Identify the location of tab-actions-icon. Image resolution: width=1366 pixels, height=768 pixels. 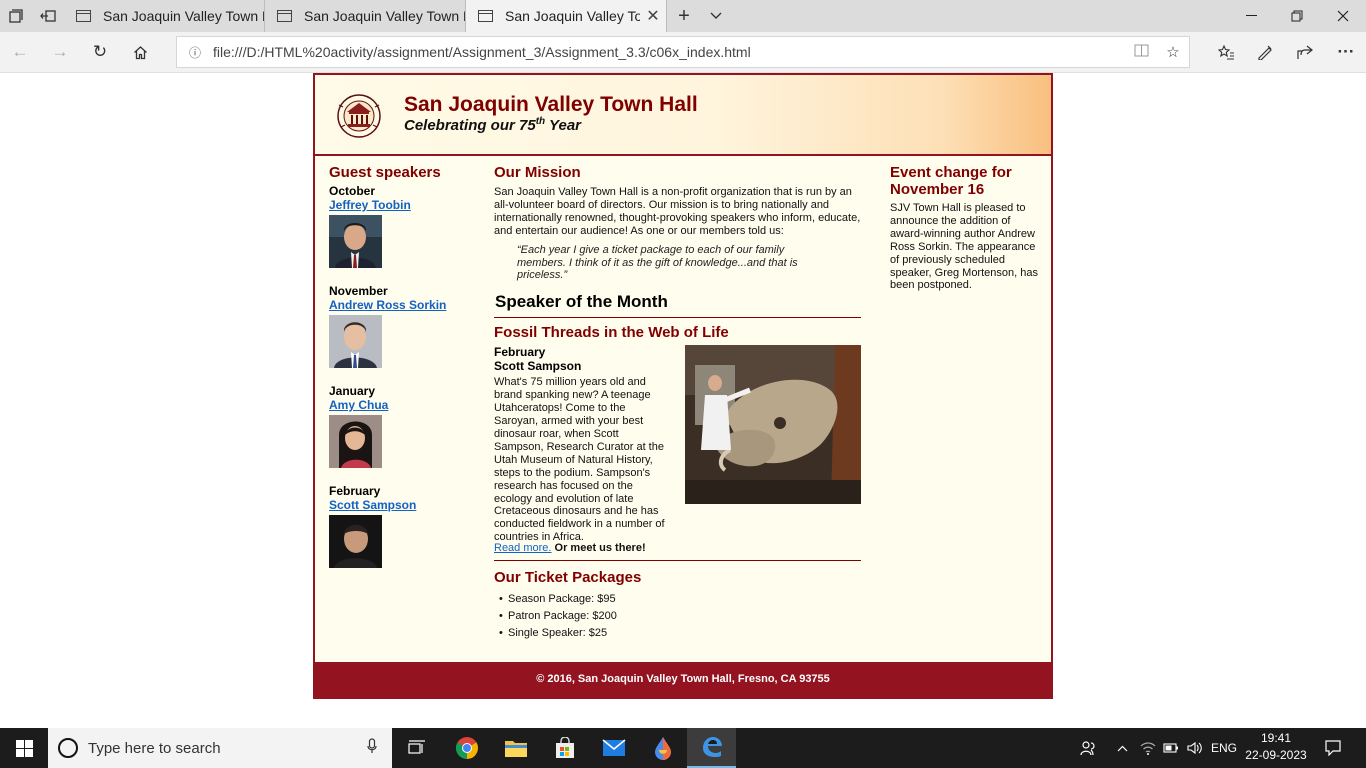
(16, 16).